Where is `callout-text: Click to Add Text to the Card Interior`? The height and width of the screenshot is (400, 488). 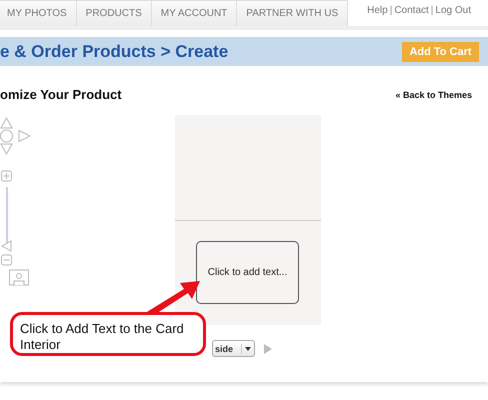 callout-text: Click to Add Text to the Card Interior is located at coordinates (108, 334).